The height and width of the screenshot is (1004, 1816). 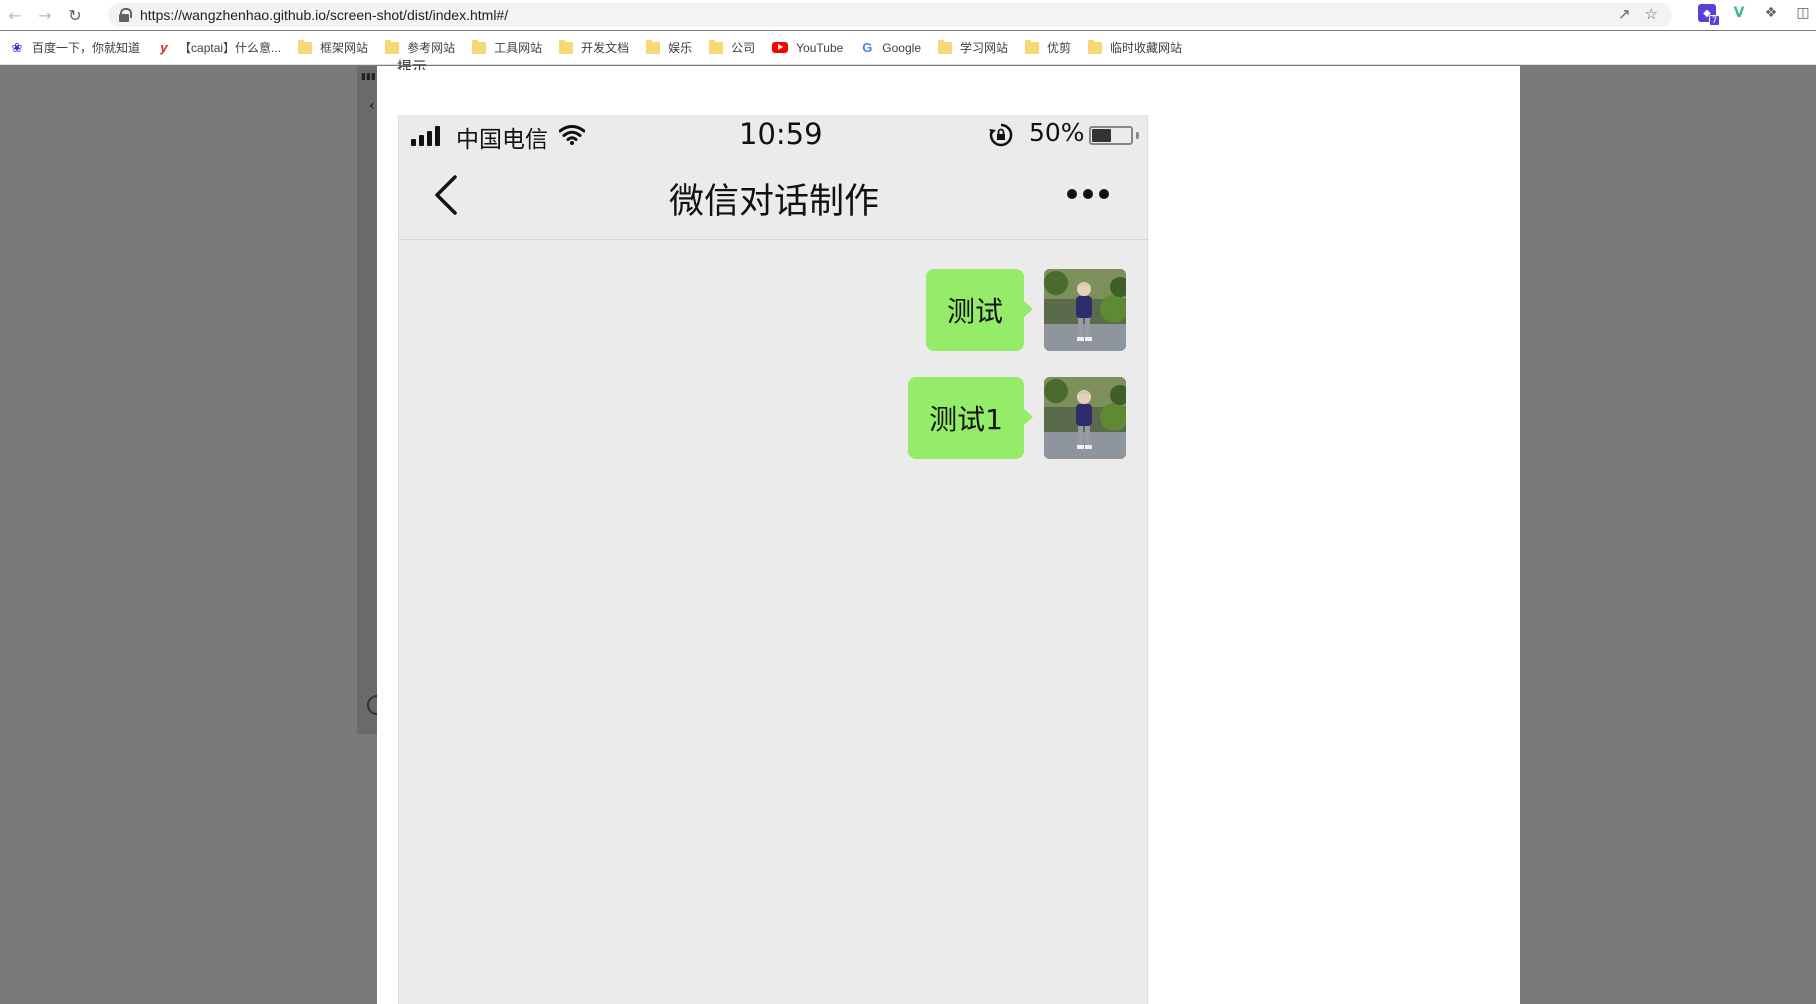 I want to click on background-signal-icon: ▮▮▮, so click(x=368, y=77).